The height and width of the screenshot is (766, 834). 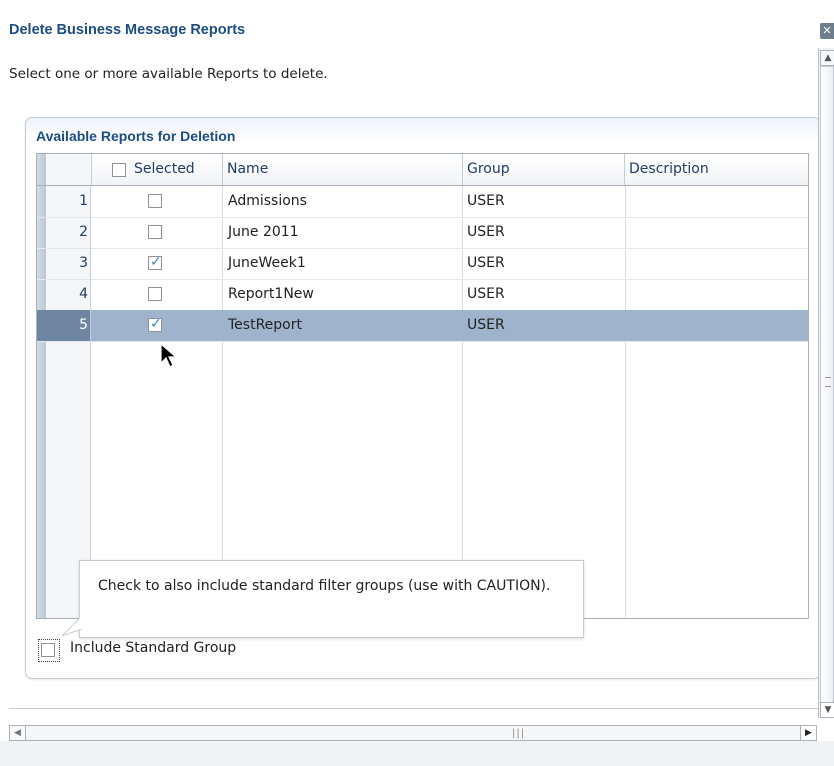 I want to click on table-row: 3 JuneWeek1 USER, so click(x=422, y=264).